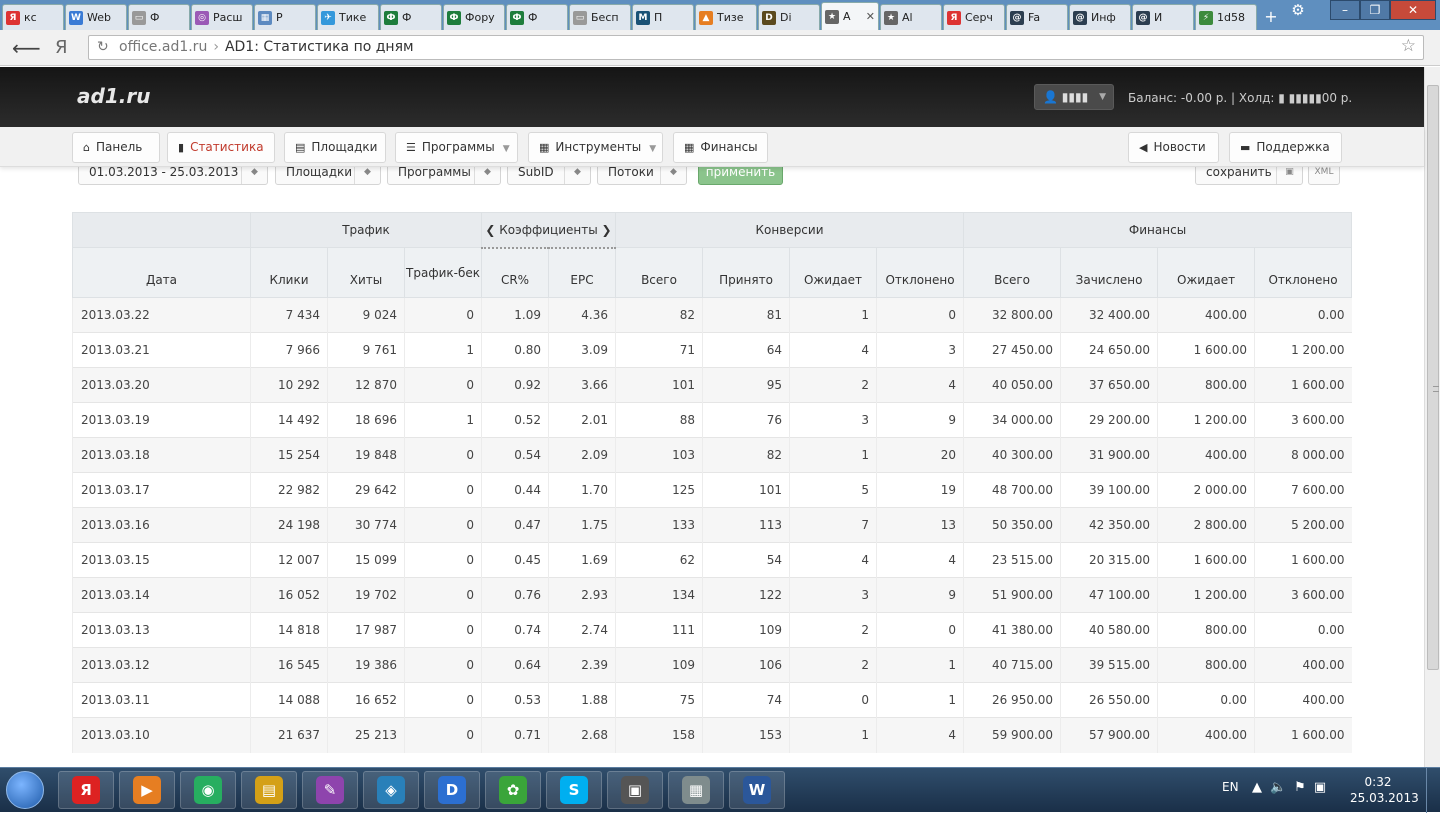 The height and width of the screenshot is (813, 1440). I want to click on tray-icons: ▲🔈⚑▣, so click(1293, 787).